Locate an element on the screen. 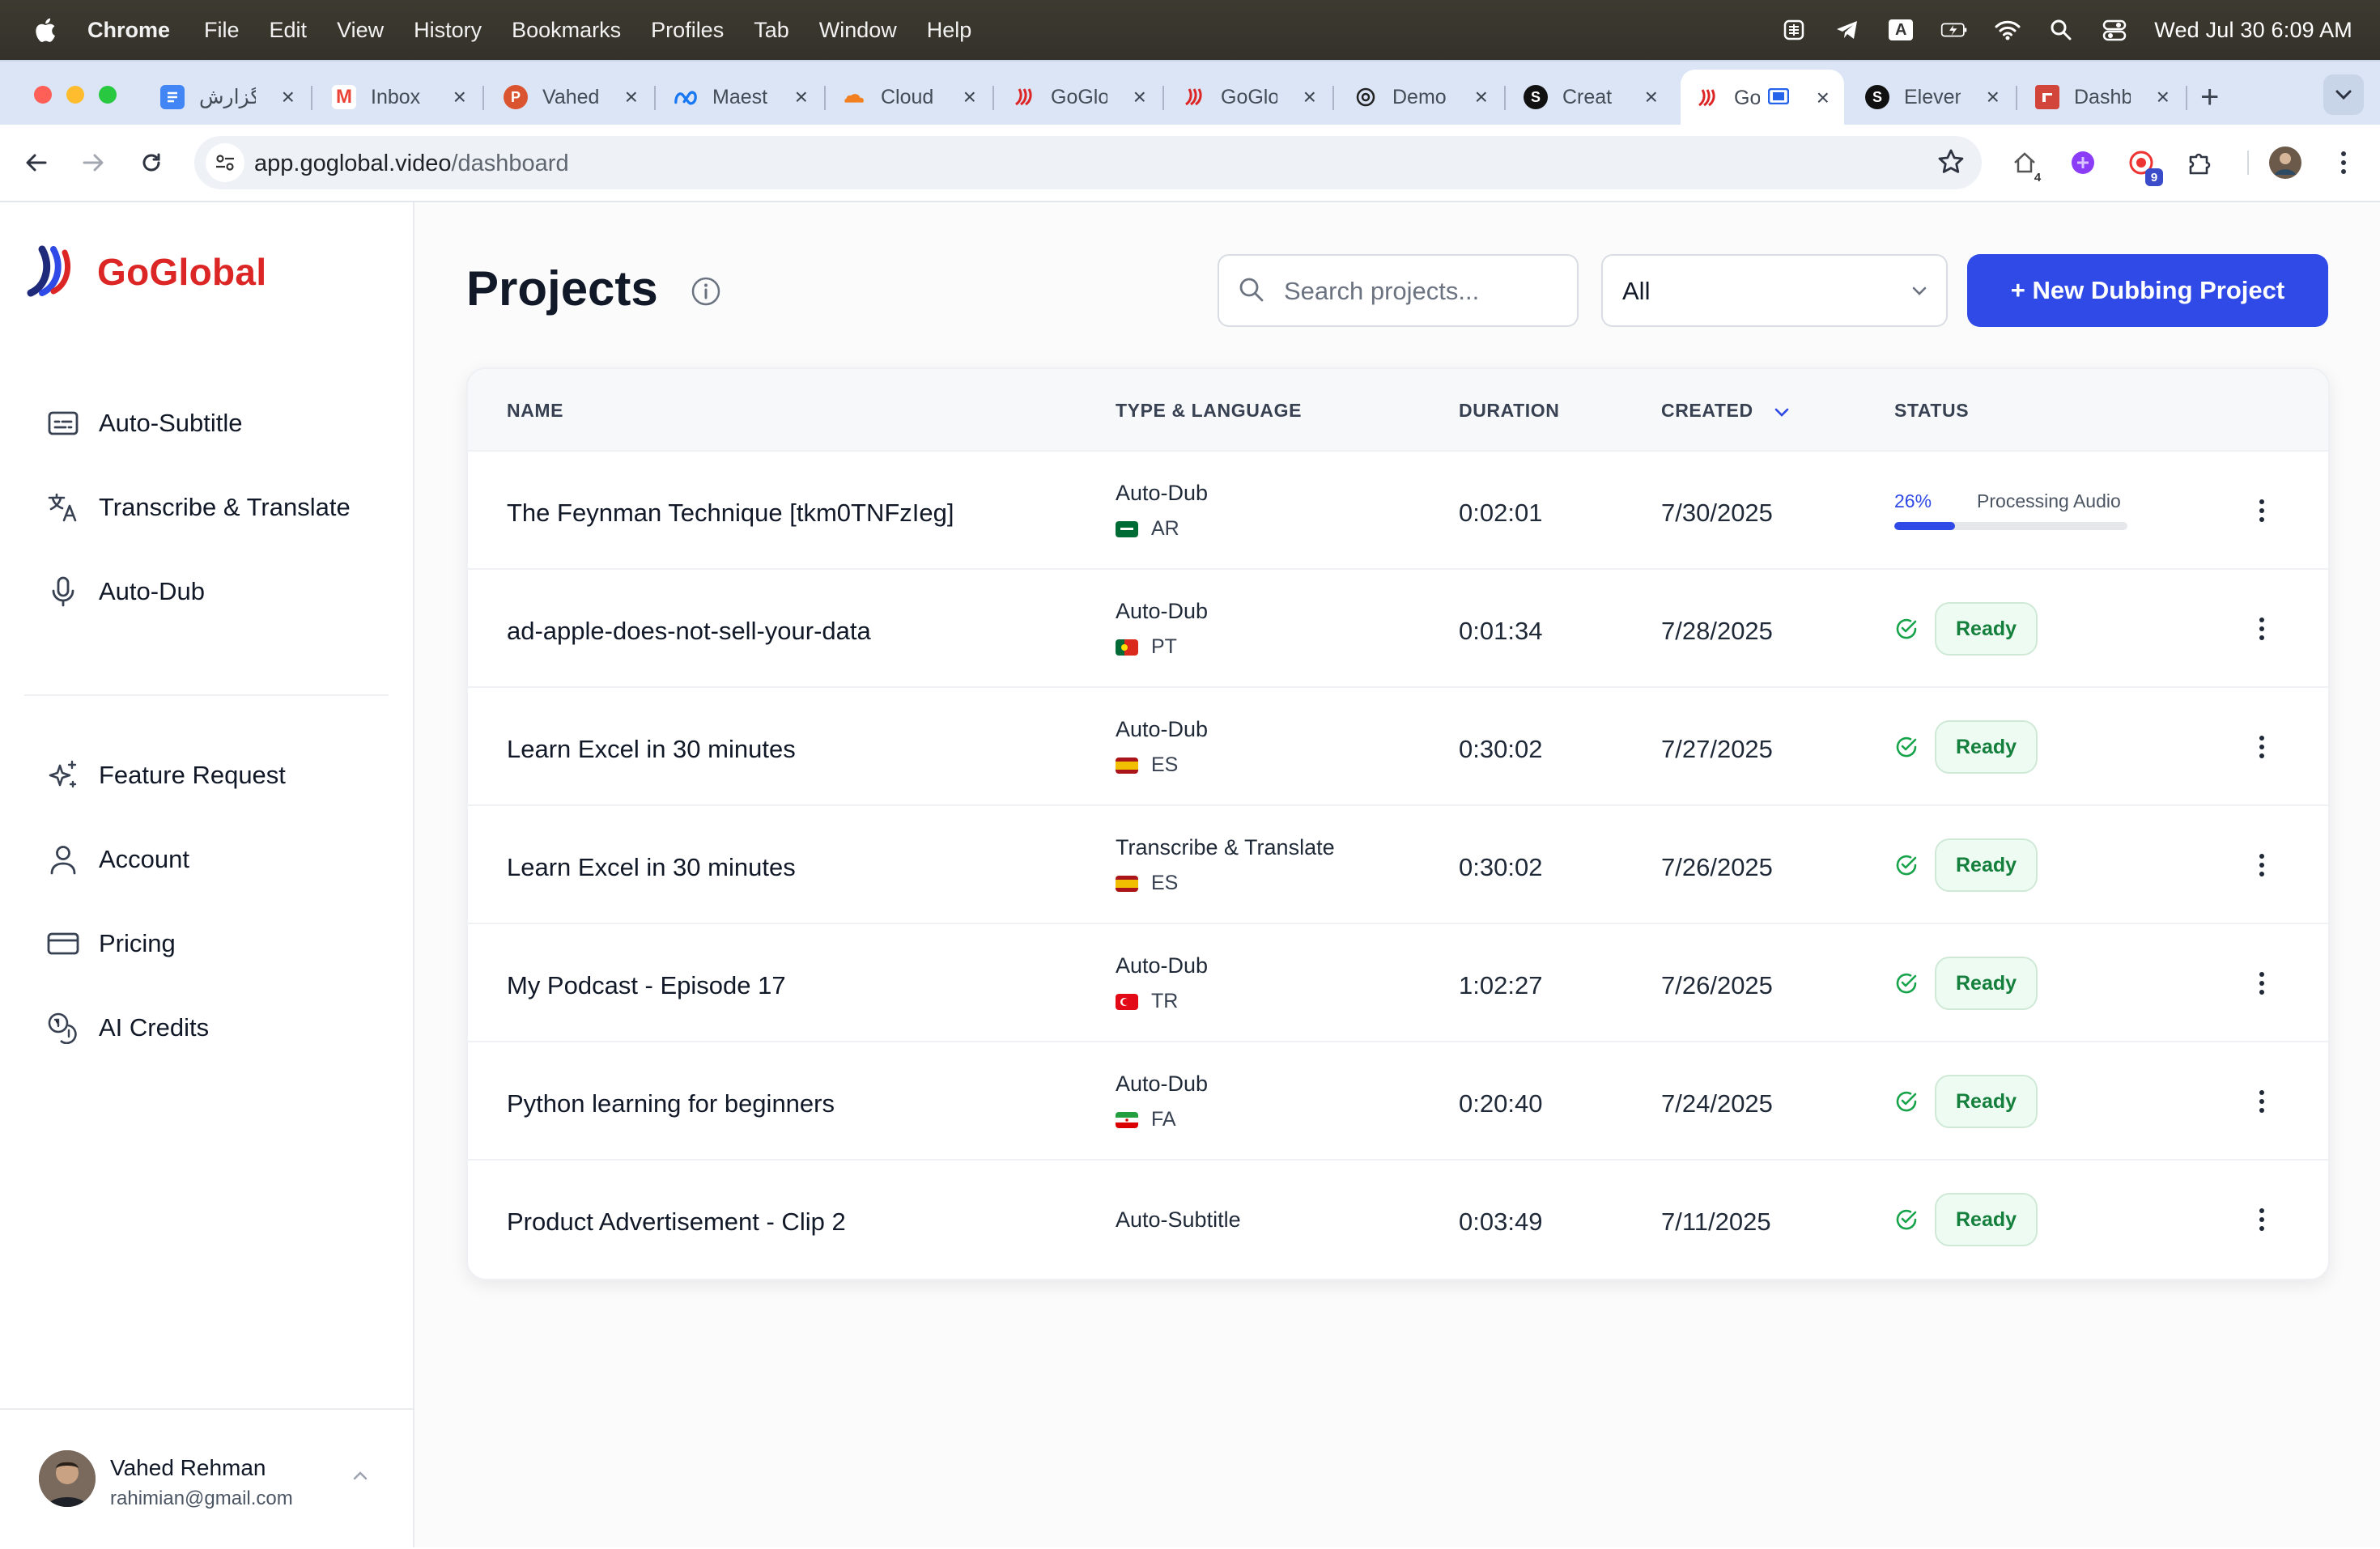  input-source-icon: A is located at coordinates (1901, 30).